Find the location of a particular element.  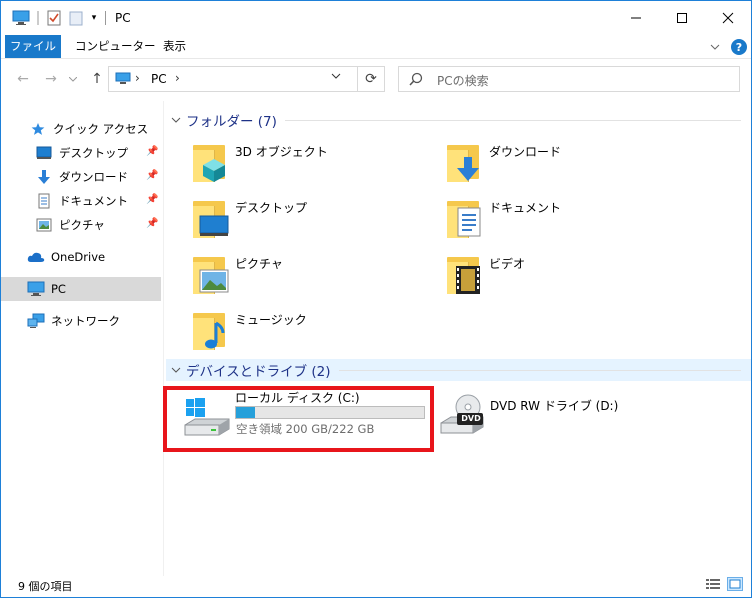

folder-item-music: ミュージック is located at coordinates (248, 333).